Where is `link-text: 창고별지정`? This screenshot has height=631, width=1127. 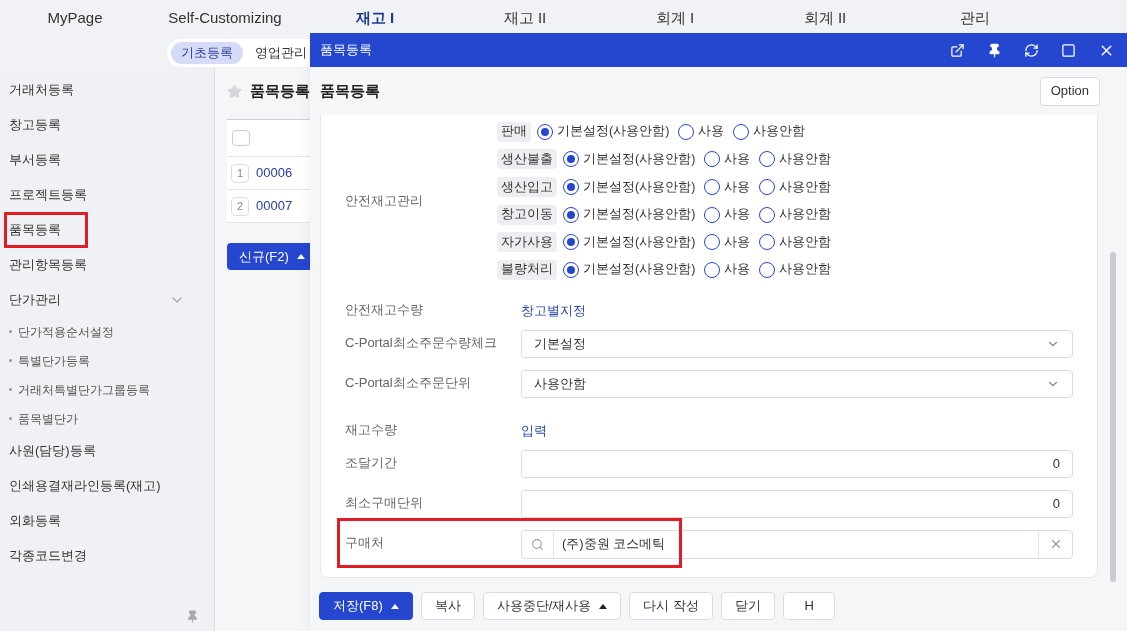 link-text: 창고별지정 is located at coordinates (553, 310).